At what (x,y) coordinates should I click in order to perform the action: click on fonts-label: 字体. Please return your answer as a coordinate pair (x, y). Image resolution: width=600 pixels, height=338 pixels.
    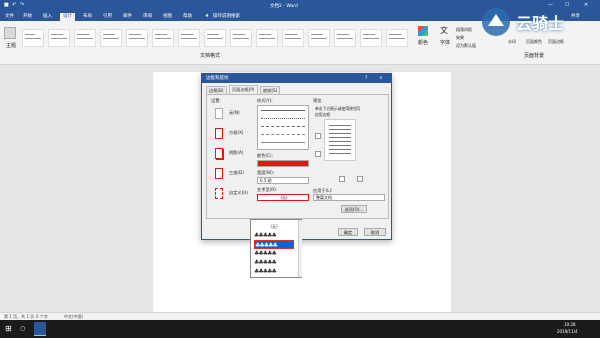
    Looking at the image, I should click on (445, 43).